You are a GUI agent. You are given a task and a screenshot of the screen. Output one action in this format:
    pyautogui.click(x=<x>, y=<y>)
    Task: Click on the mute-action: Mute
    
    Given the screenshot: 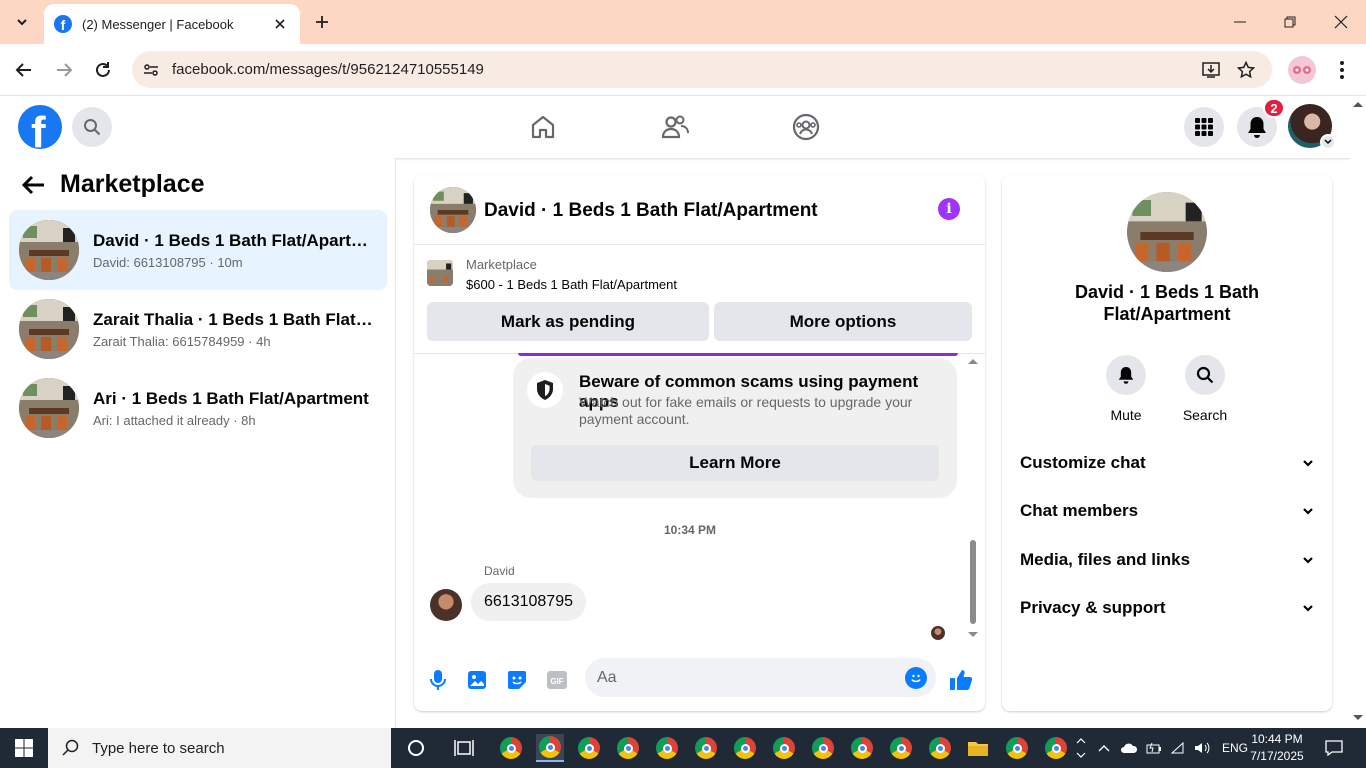 What is the action you would take?
    pyautogui.click(x=1126, y=389)
    